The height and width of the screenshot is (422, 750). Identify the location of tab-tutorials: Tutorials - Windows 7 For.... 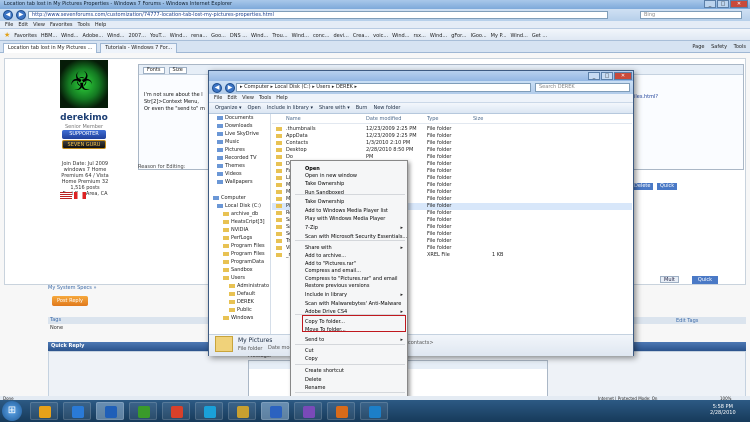
(139, 47).